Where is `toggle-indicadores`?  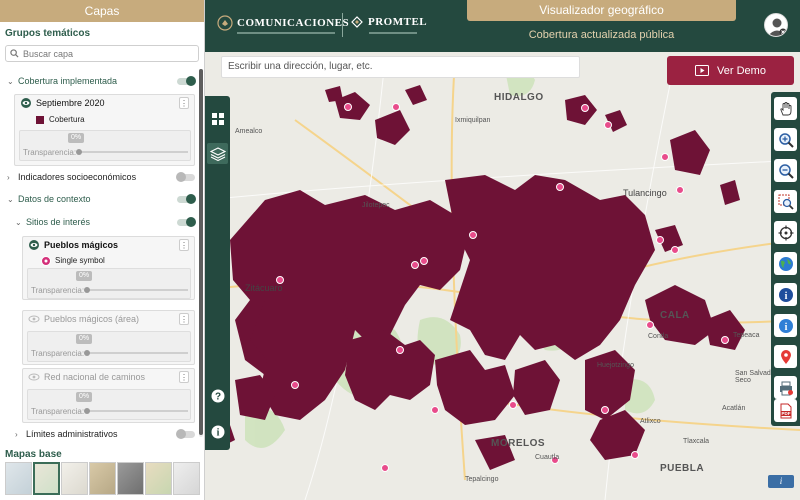 toggle-indicadores is located at coordinates (185, 177).